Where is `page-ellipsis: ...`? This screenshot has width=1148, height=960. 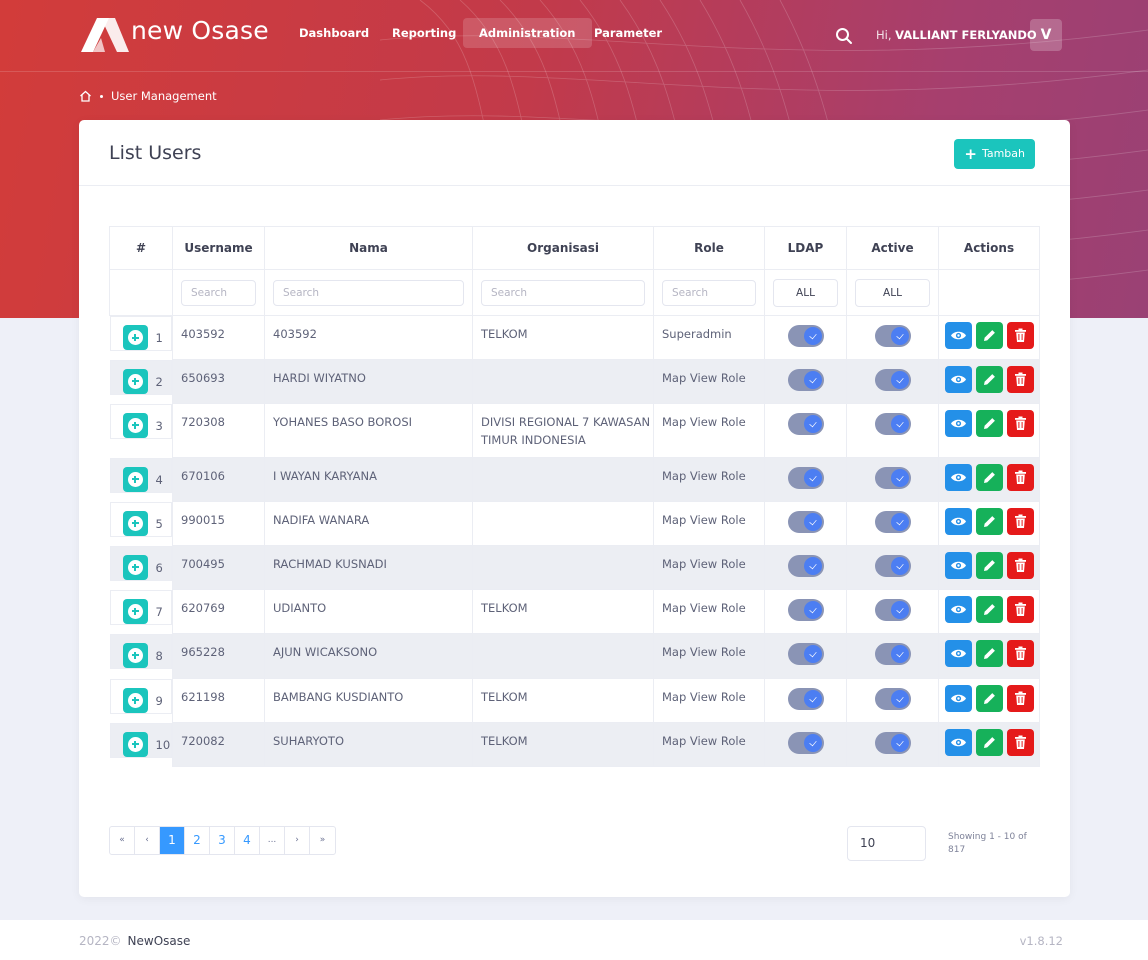 page-ellipsis: ... is located at coordinates (272, 840).